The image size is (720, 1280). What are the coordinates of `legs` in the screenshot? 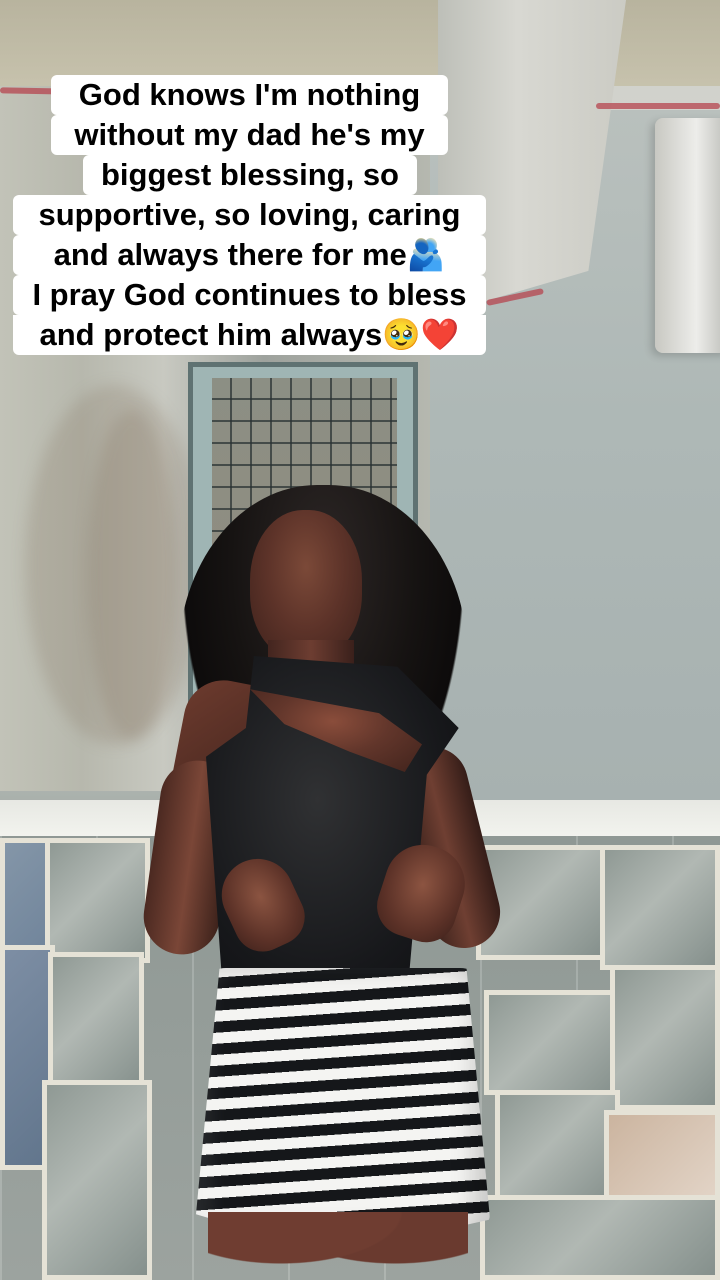 It's located at (338, 1246).